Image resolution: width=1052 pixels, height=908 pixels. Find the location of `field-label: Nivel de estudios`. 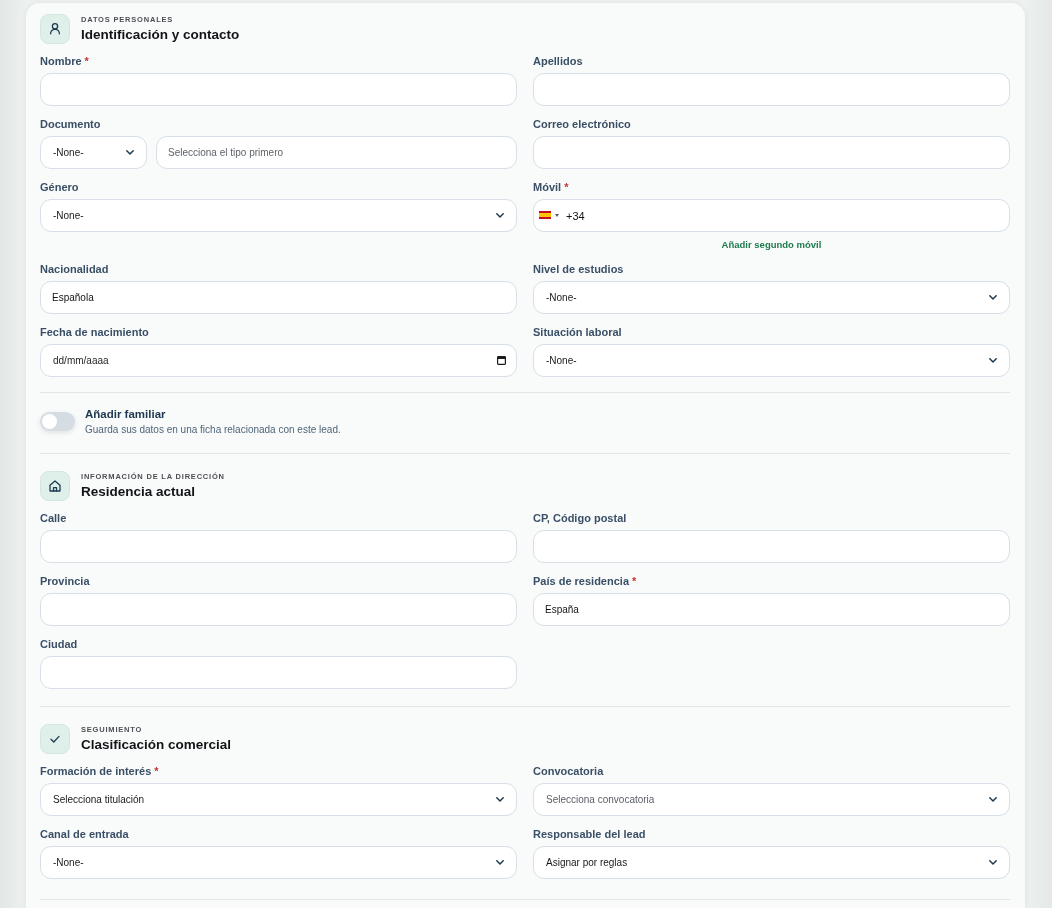

field-label: Nivel de estudios is located at coordinates (578, 269).